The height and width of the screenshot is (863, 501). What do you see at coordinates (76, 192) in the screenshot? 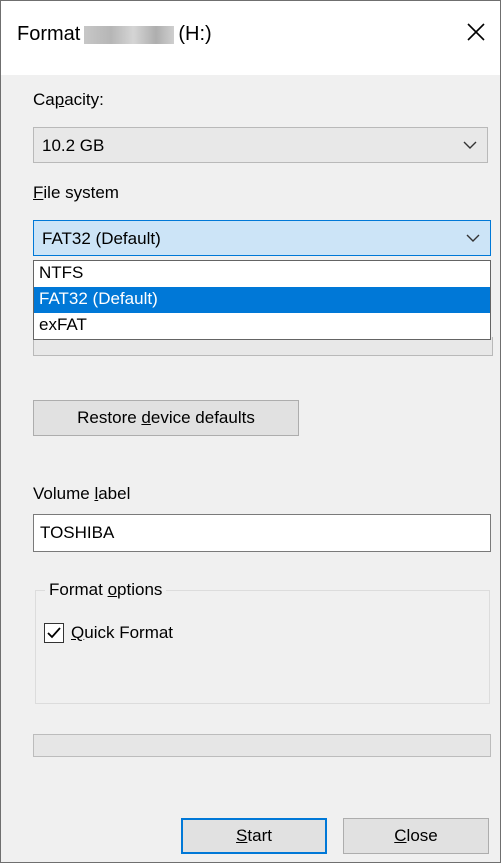
I see `file-system-label: File system` at bounding box center [76, 192].